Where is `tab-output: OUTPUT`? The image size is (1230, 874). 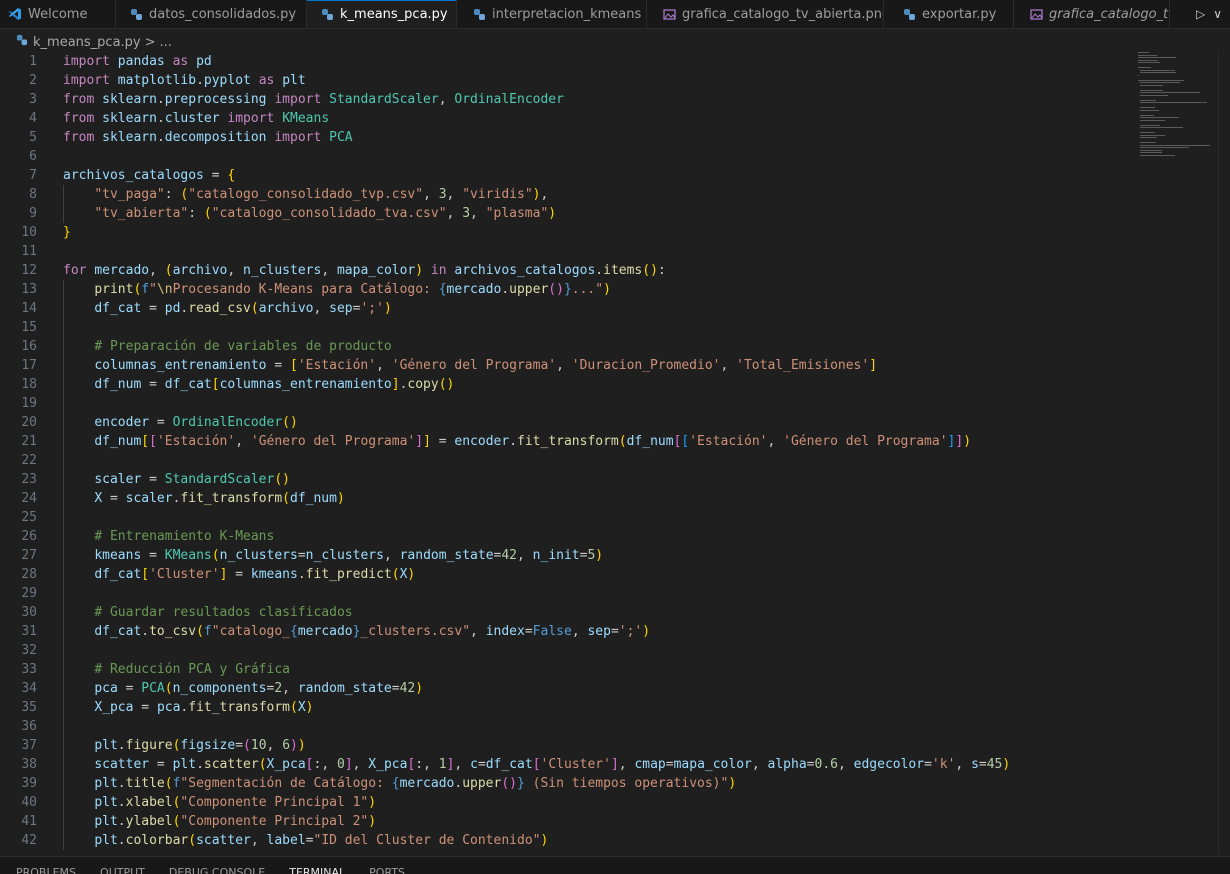
tab-output: OUTPUT is located at coordinates (122, 870).